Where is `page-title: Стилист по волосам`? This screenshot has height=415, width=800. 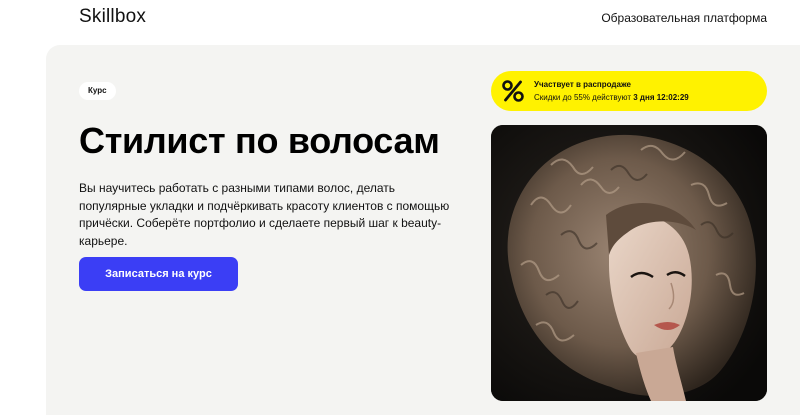
page-title: Стилист по волосам is located at coordinates (259, 140).